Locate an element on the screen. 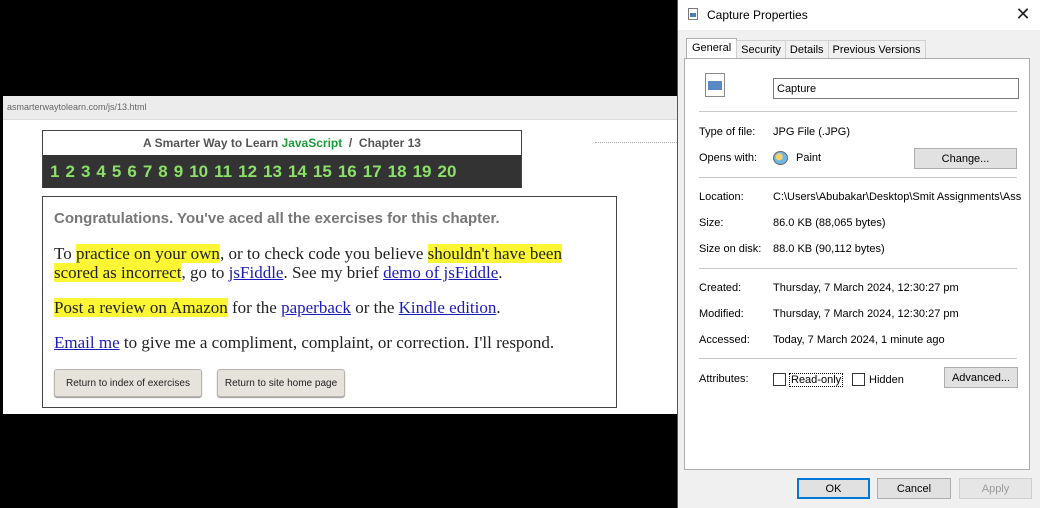 This screenshot has width=1040, height=508. read-only-checkbox is located at coordinates (779, 379).